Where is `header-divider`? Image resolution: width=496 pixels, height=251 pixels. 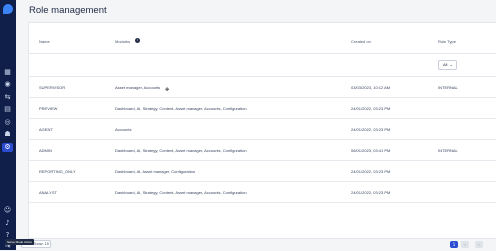
header-divider is located at coordinates (262, 53).